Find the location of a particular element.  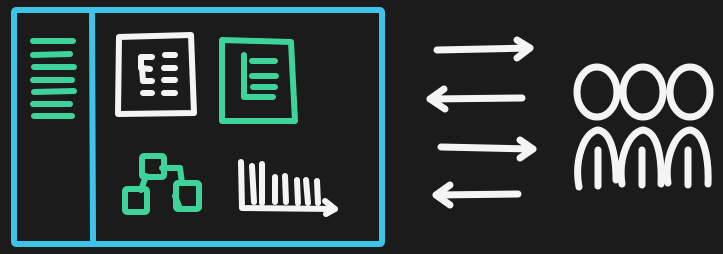

sidebar-list-lines-icon is located at coordinates (53, 78).